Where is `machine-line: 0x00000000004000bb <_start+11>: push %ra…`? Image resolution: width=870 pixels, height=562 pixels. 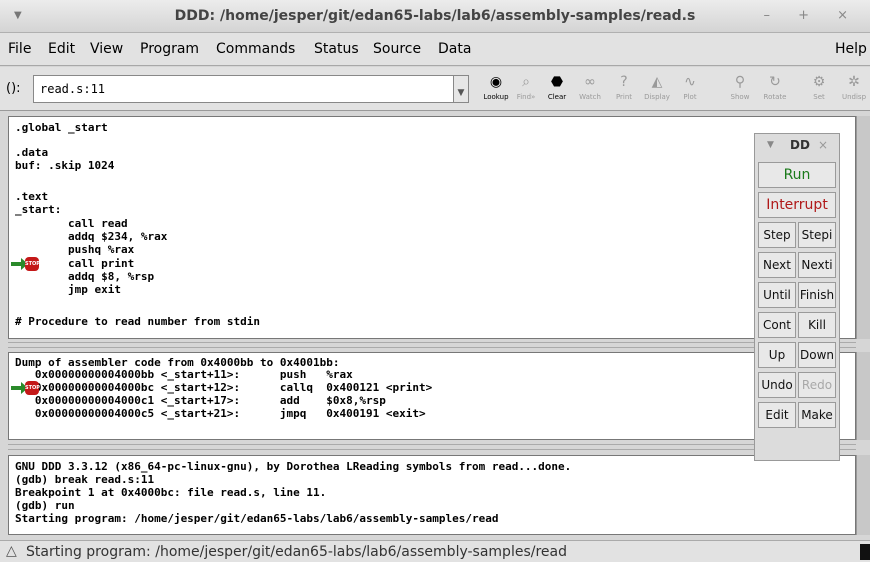 machine-line: 0x00000000004000bb <_start+11>: push %ra… is located at coordinates (184, 374).